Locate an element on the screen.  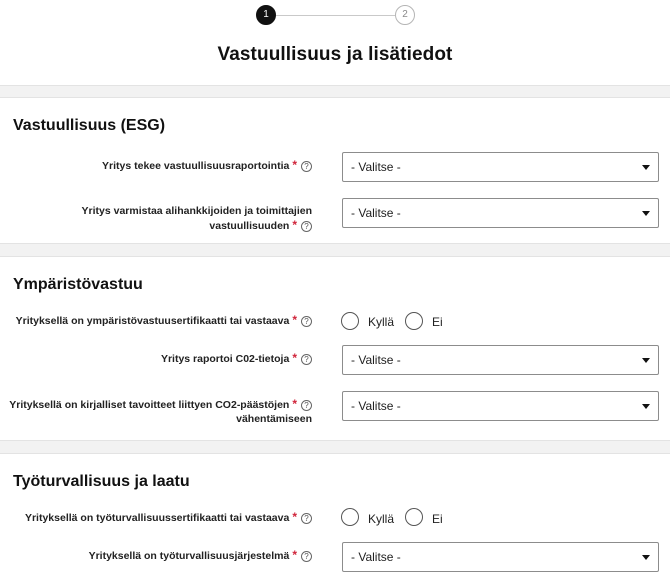
step-2-indicator: 2 is located at coordinates (405, 15).